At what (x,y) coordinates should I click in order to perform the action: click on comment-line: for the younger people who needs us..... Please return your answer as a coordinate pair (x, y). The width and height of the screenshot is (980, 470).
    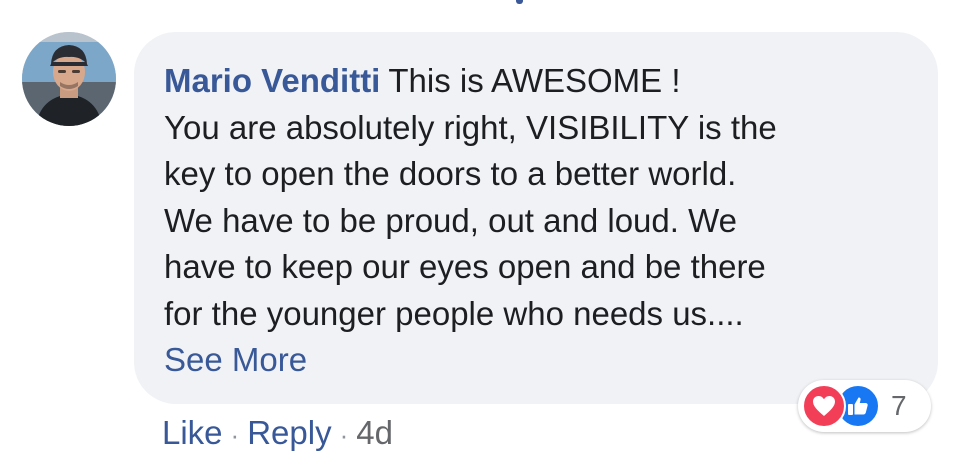
    Looking at the image, I should click on (454, 313).